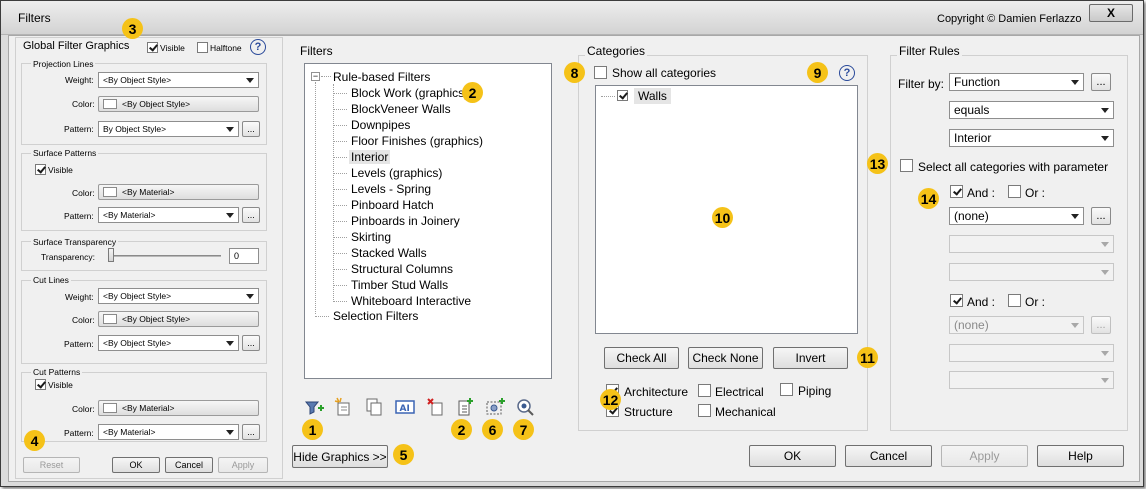 This screenshot has width=1146, height=489. I want to click on discipline-electrical-checkbox, so click(704, 390).